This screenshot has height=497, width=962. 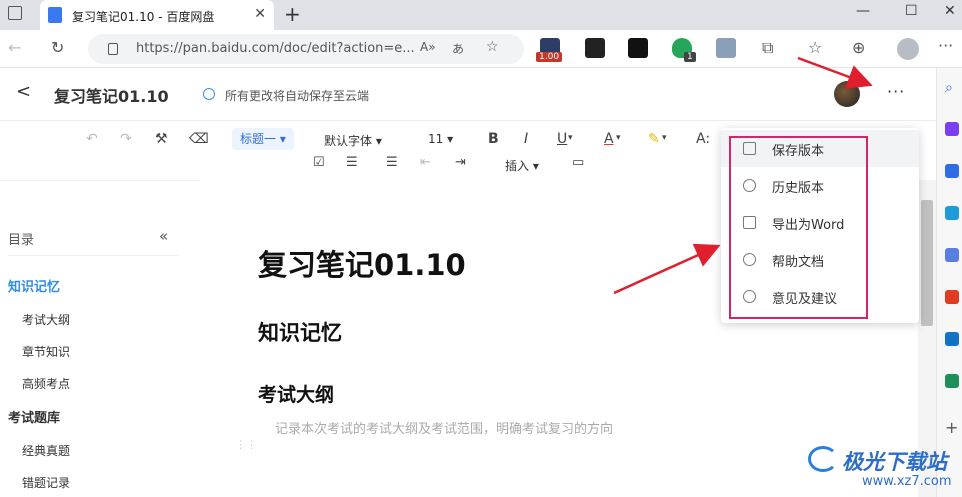 What do you see at coordinates (667, 269) in the screenshot?
I see `arrow-to-menu` at bounding box center [667, 269].